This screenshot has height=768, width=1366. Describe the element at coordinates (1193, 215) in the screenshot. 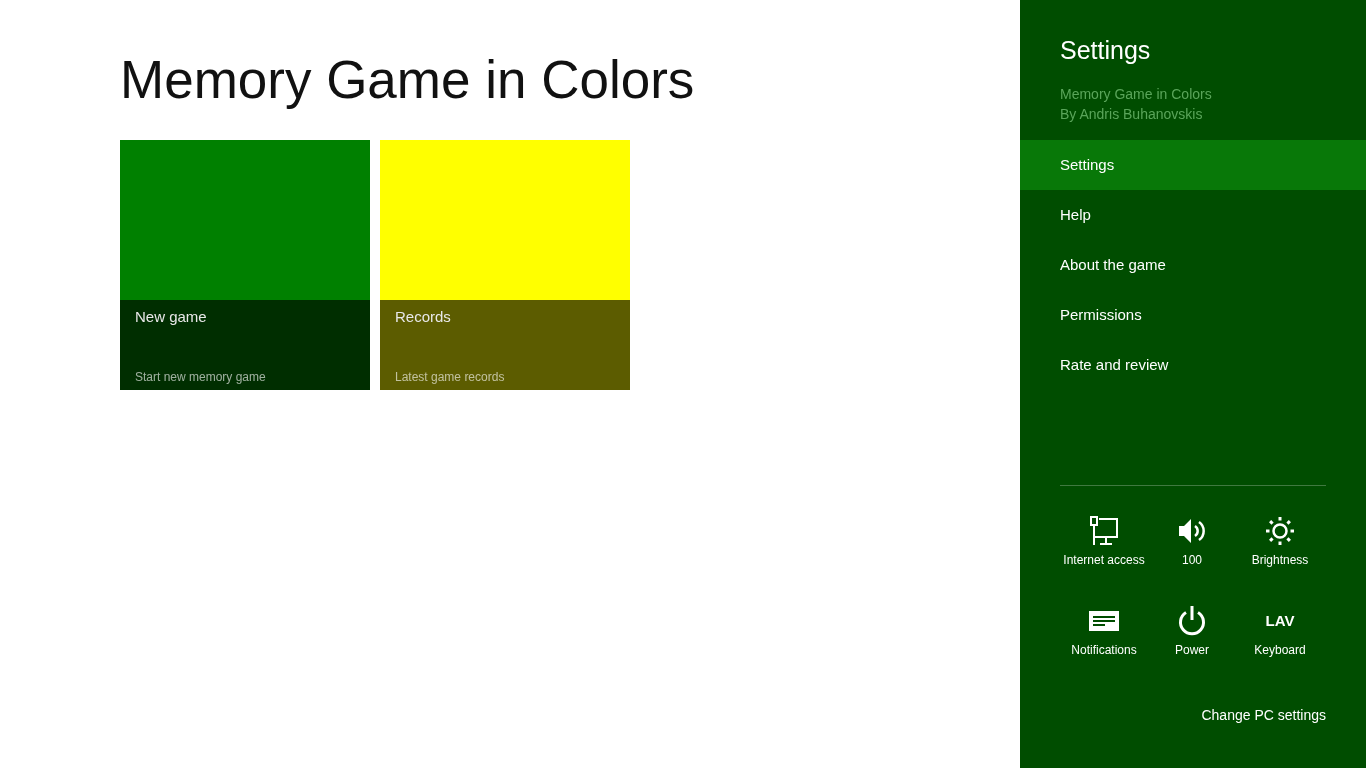

I see `menu-item: Help` at that location.